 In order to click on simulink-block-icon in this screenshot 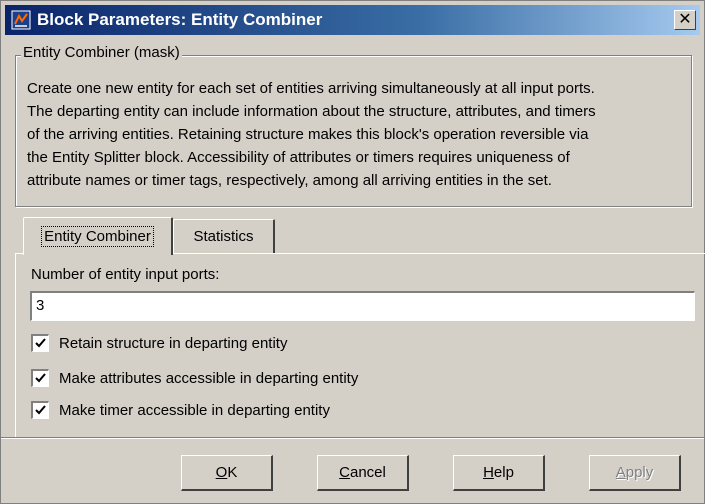, I will do `click(21, 20)`.